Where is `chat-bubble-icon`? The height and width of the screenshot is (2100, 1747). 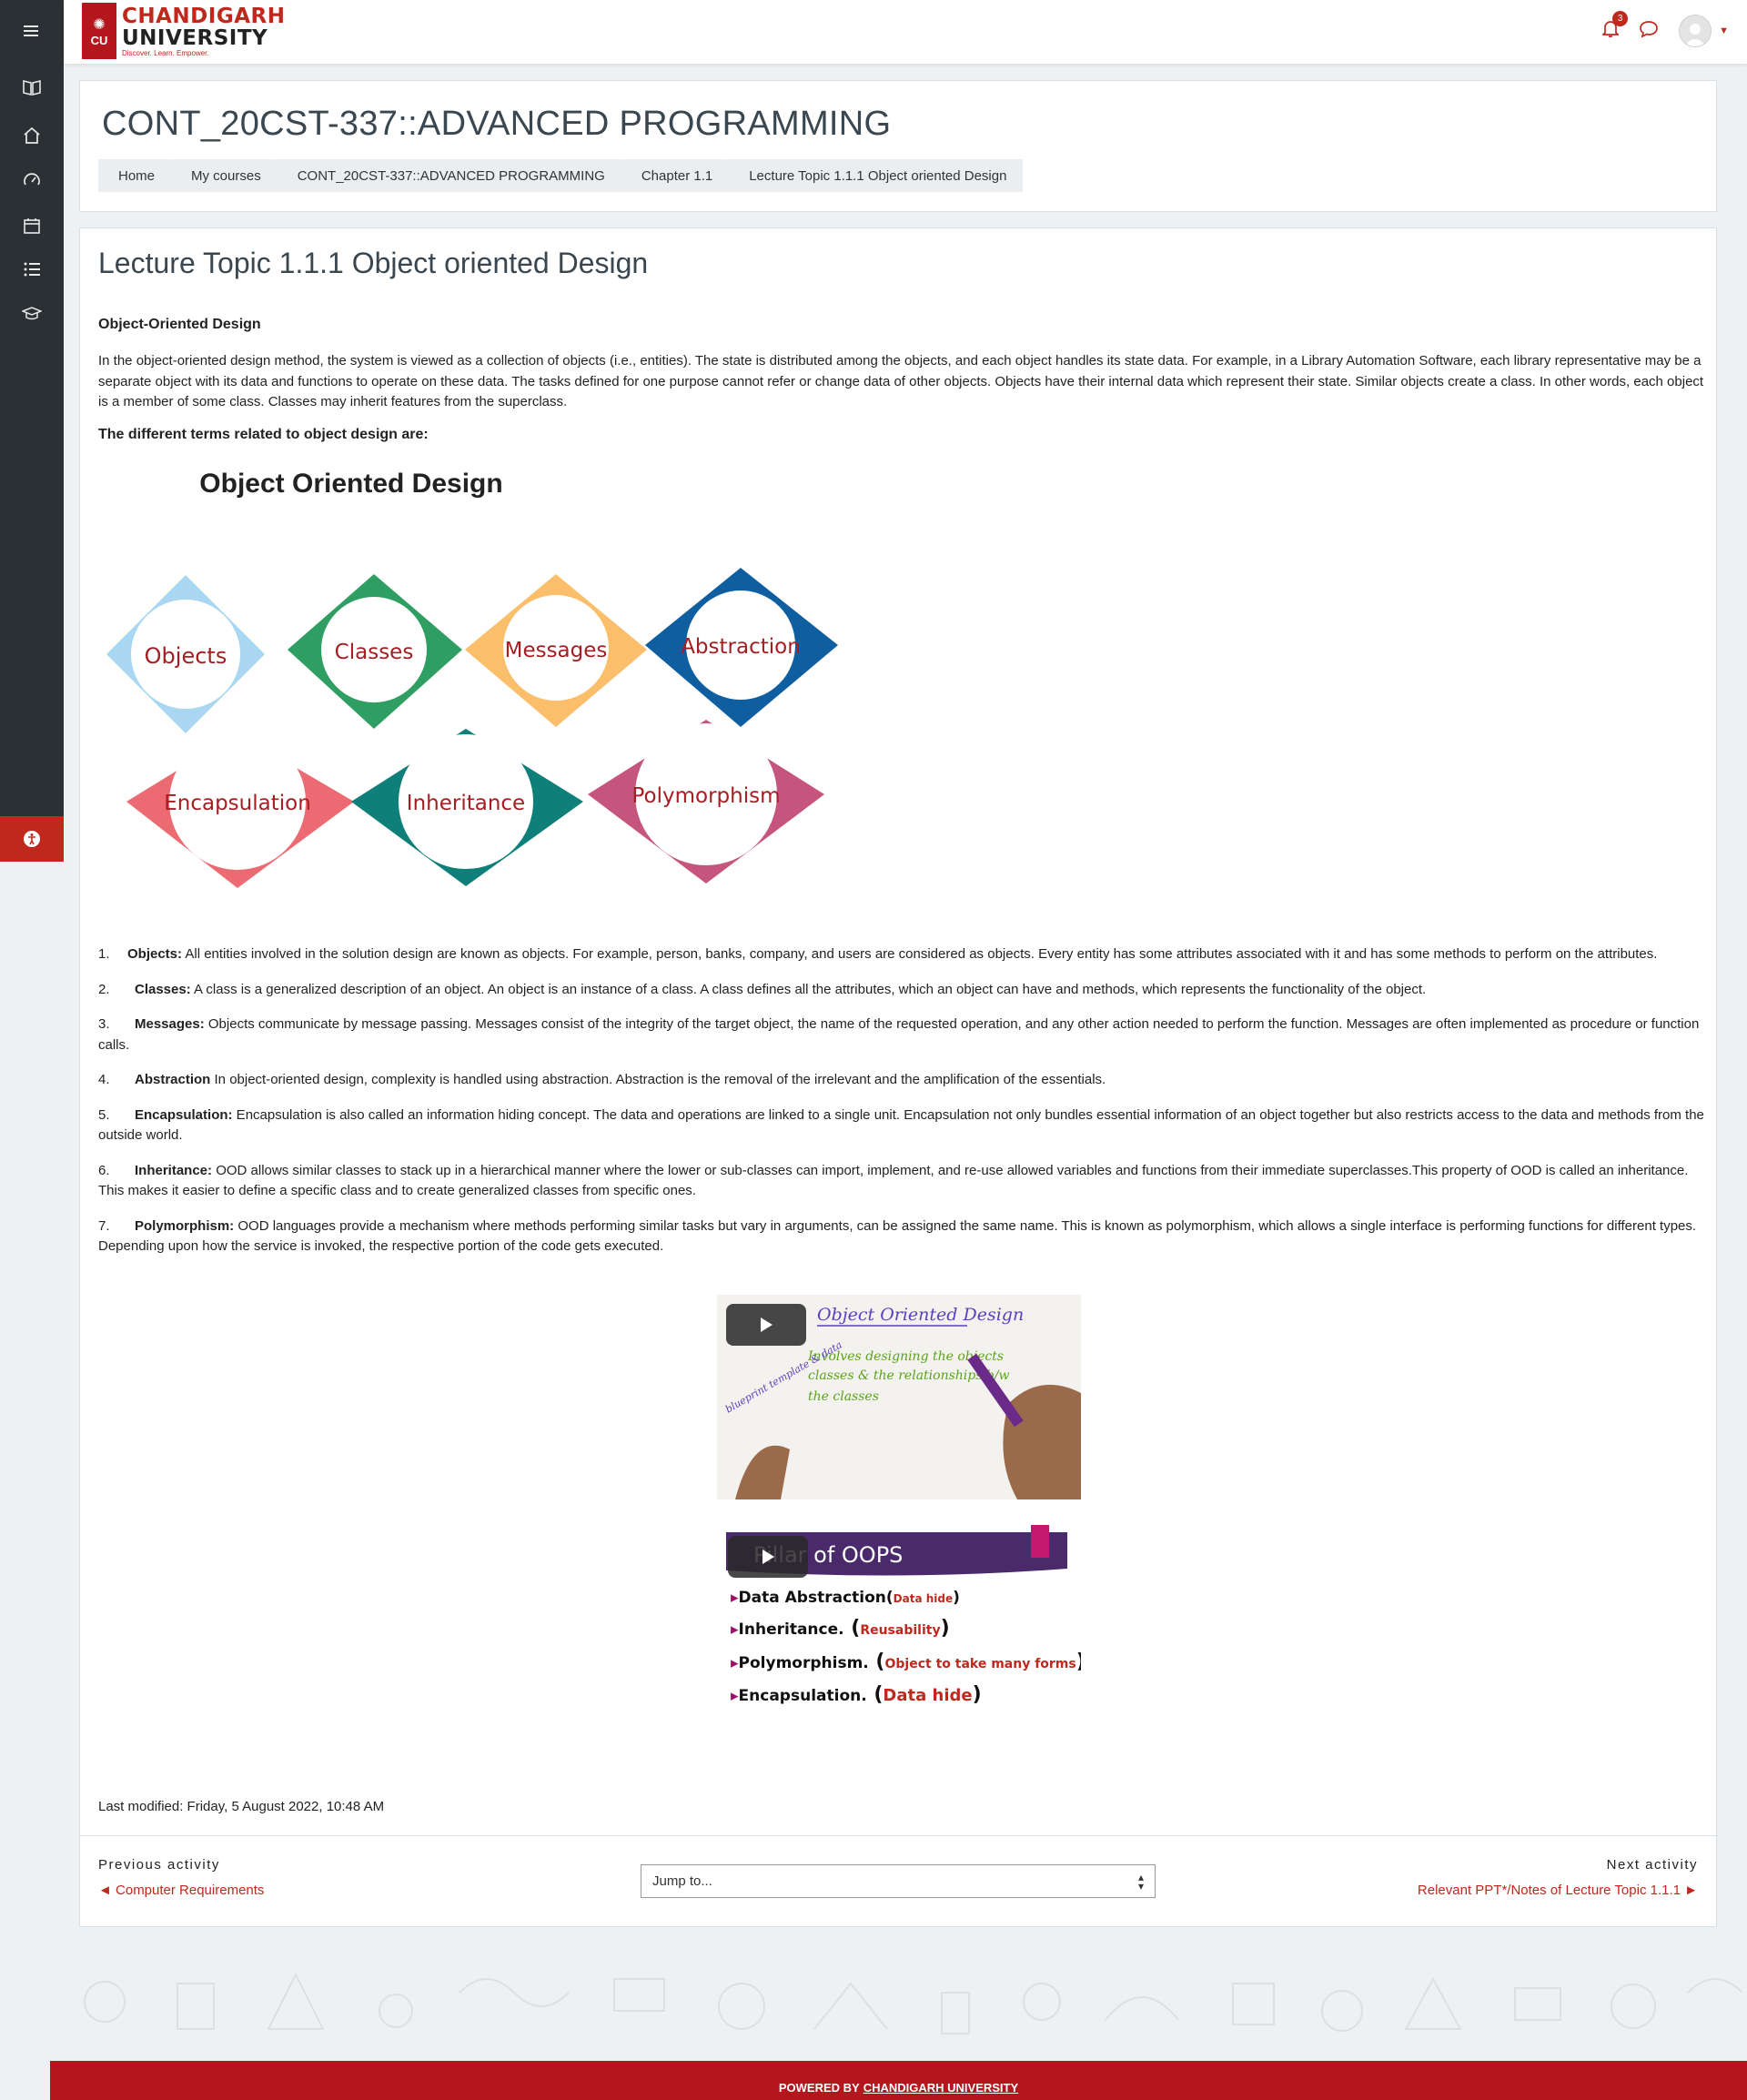 chat-bubble-icon is located at coordinates (1649, 29).